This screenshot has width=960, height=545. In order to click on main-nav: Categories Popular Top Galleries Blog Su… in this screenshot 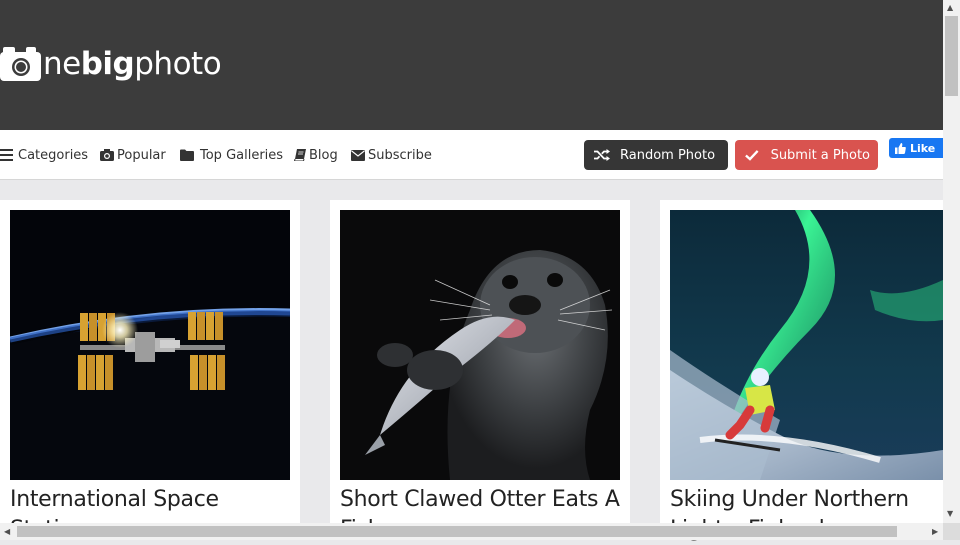, I will do `click(471, 155)`.